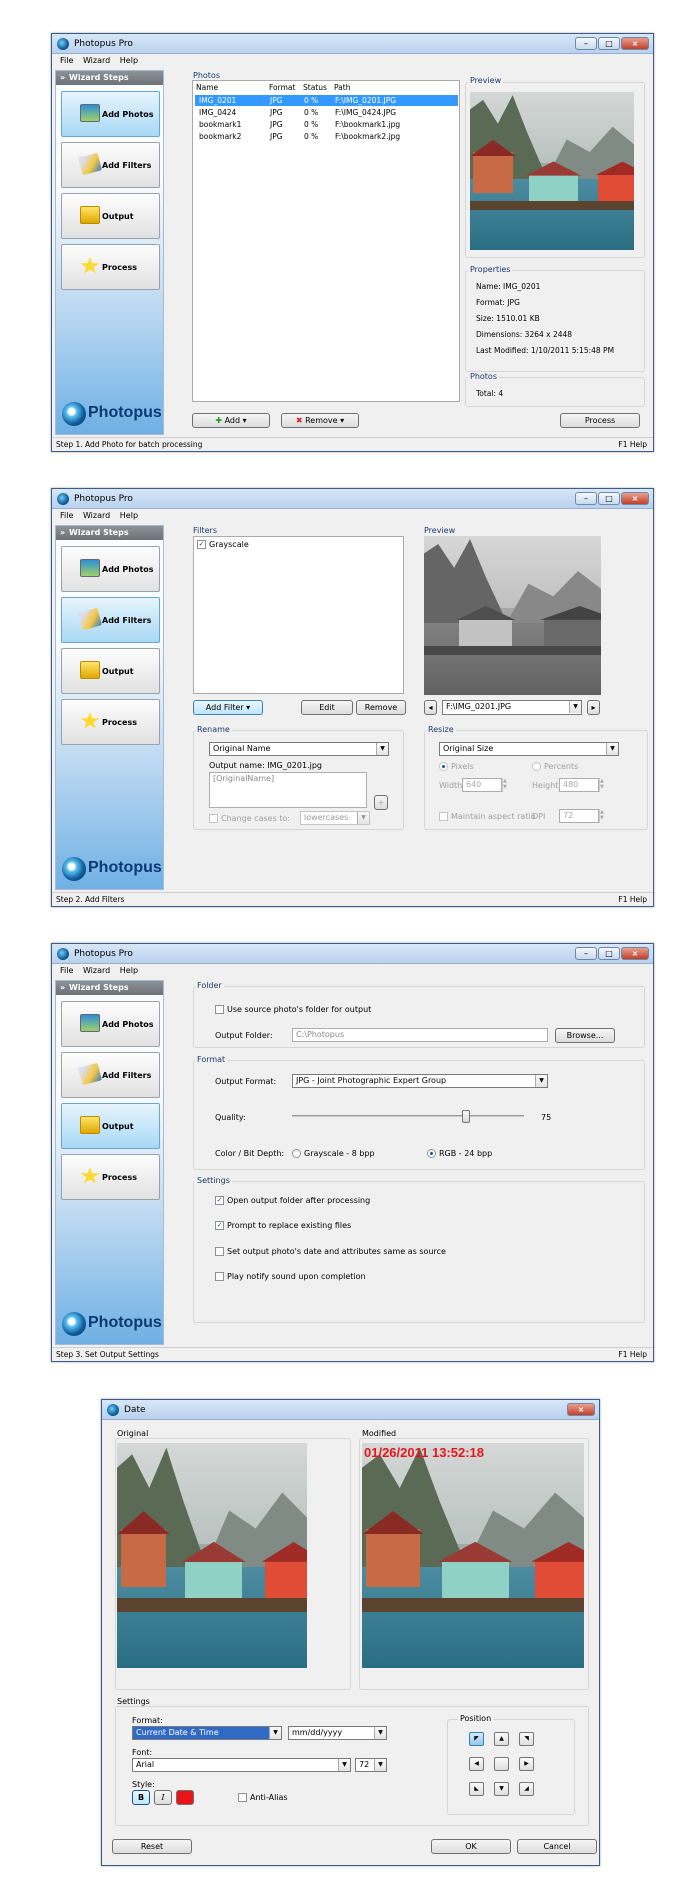 This screenshot has height=1900, width=700. I want to click on color-swatch-button, so click(185, 1797).